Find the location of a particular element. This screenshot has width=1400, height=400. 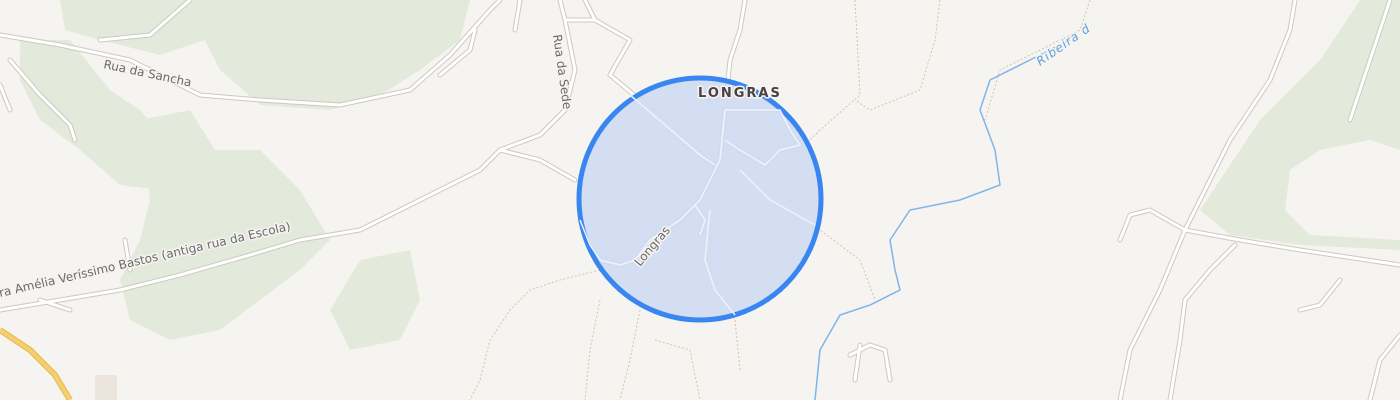

place-label-longras: LONGRAS is located at coordinates (740, 93).